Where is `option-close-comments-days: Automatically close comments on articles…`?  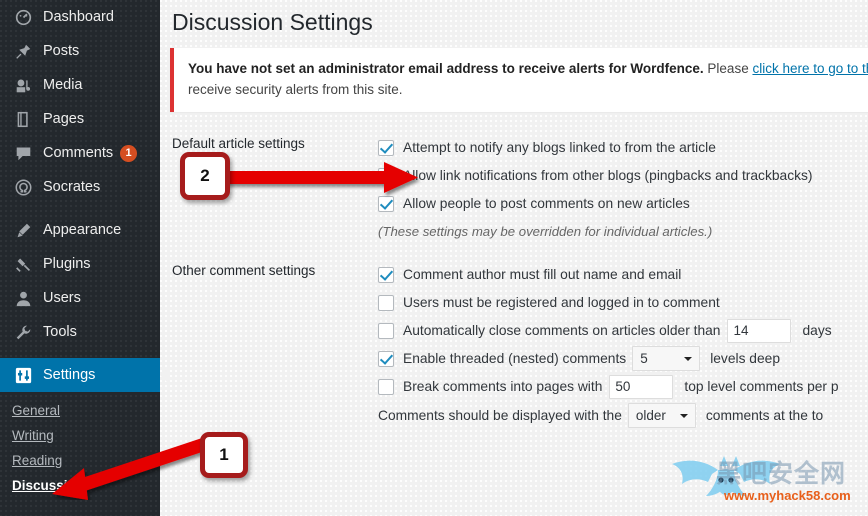 option-close-comments-days: Automatically close comments on articles… is located at coordinates (623, 331).